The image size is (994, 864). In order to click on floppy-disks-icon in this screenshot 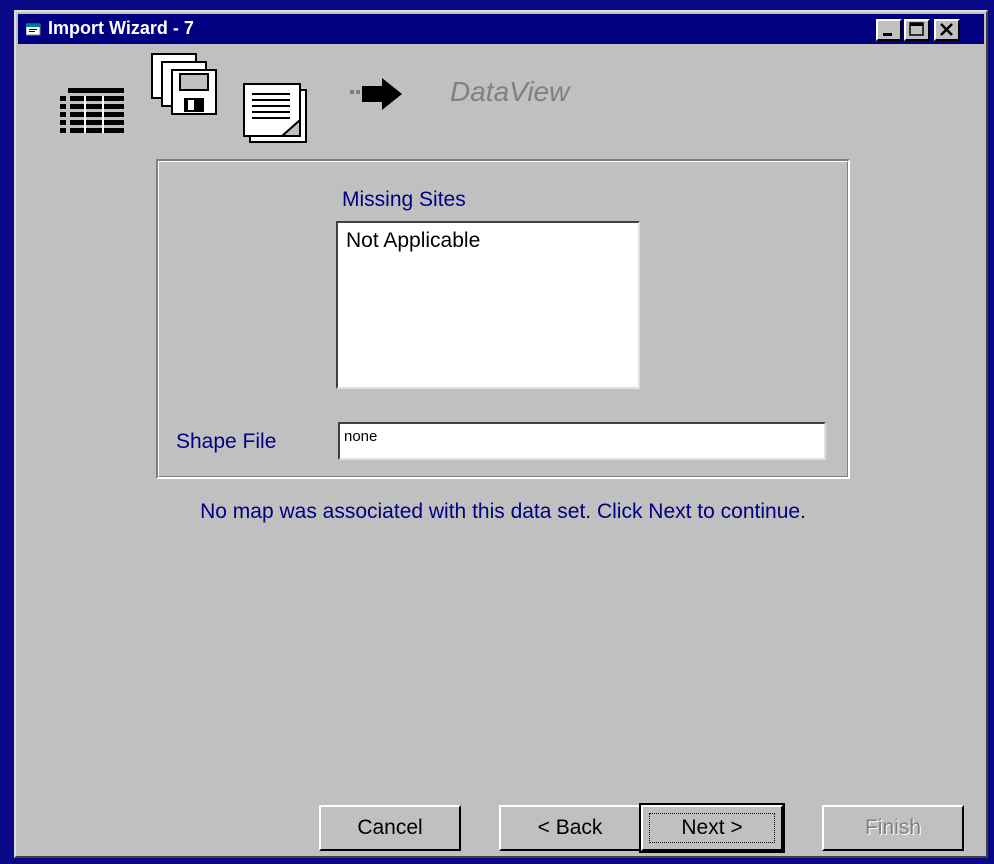, I will do `click(184, 84)`.